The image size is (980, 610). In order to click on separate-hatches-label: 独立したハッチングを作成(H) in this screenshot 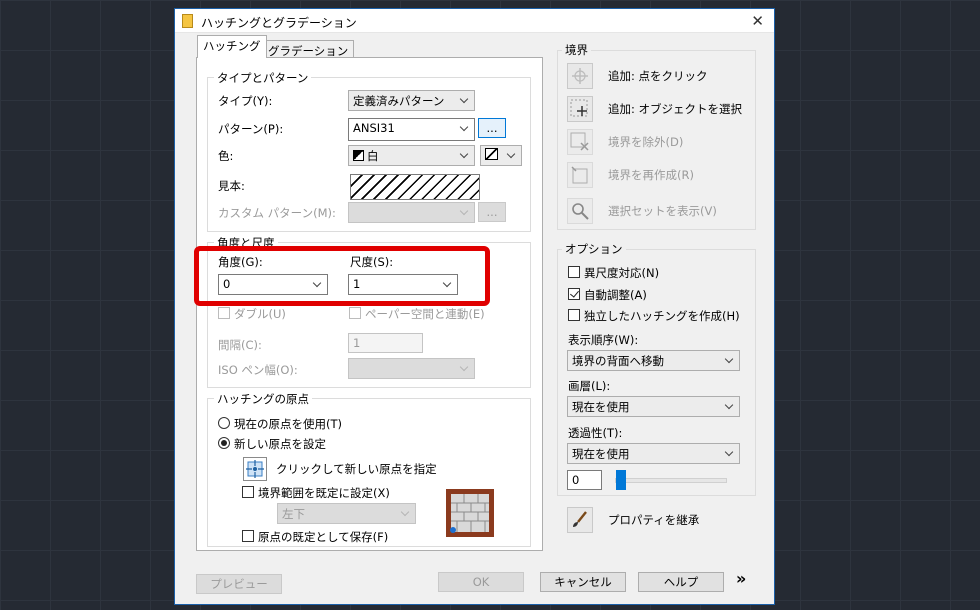, I will do `click(662, 316)`.